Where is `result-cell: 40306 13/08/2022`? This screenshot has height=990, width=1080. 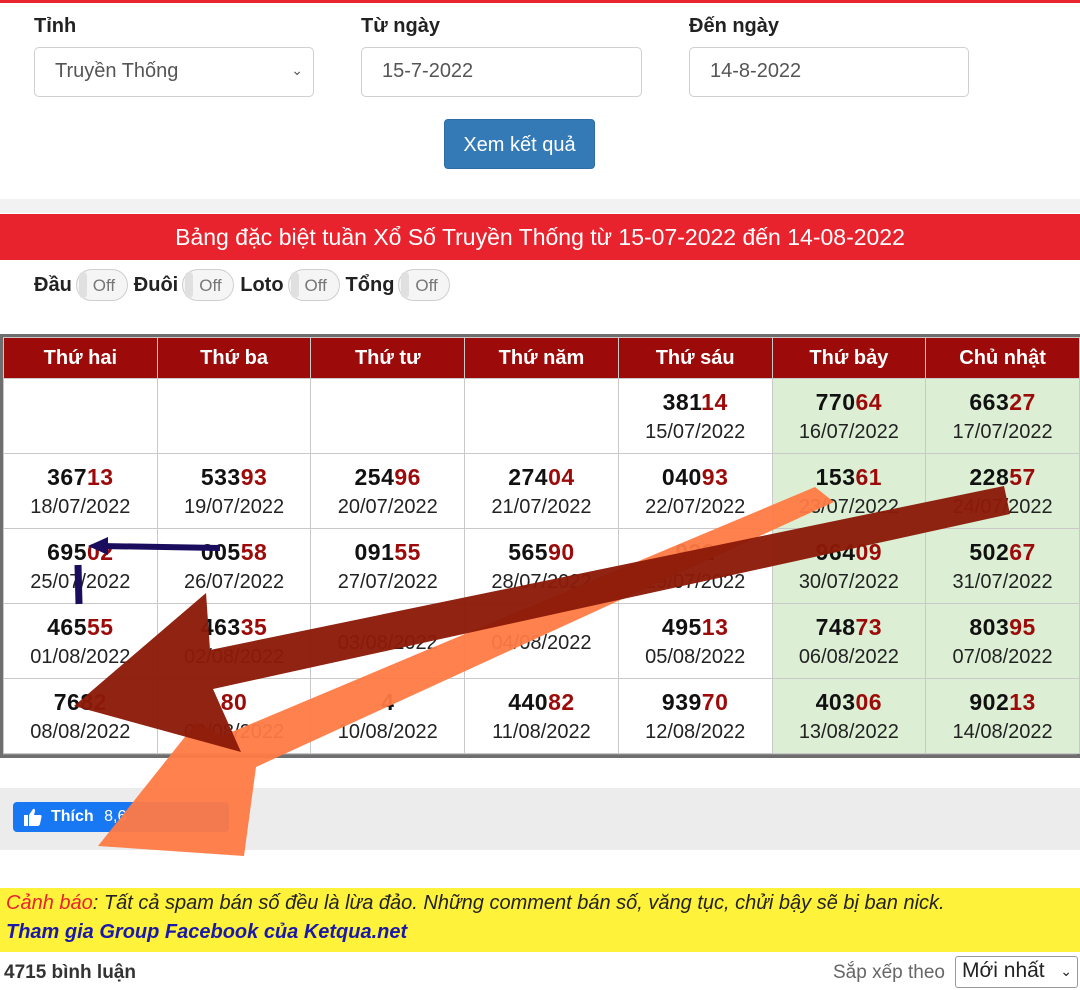
result-cell: 40306 13/08/2022 is located at coordinates (849, 716).